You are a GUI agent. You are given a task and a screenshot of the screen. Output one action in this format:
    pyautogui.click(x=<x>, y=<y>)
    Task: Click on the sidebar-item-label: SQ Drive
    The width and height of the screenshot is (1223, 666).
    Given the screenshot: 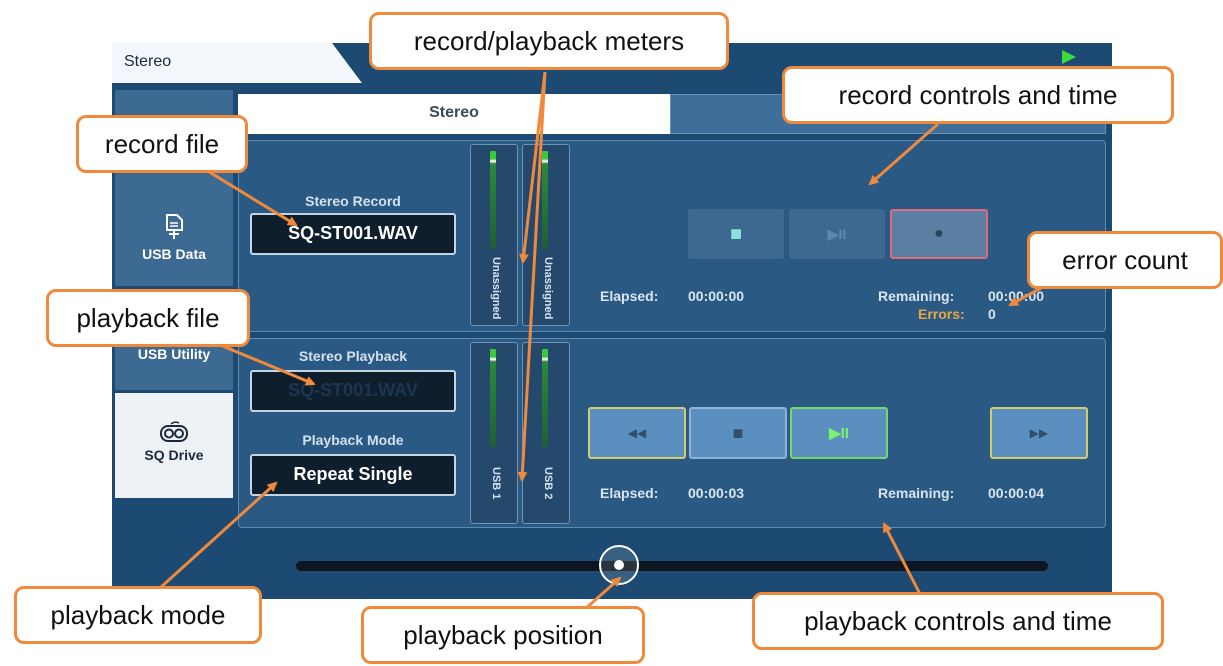 What is the action you would take?
    pyautogui.click(x=174, y=455)
    